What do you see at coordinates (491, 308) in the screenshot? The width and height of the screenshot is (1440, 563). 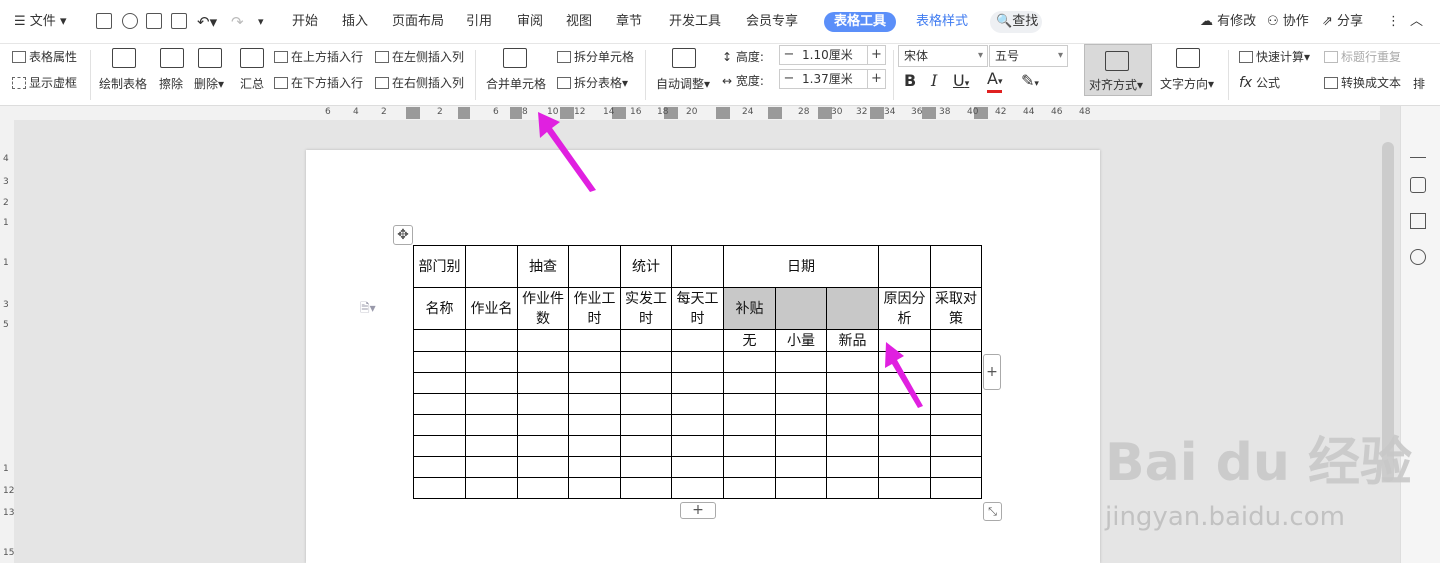 I see `table-cell: 作业名` at bounding box center [491, 308].